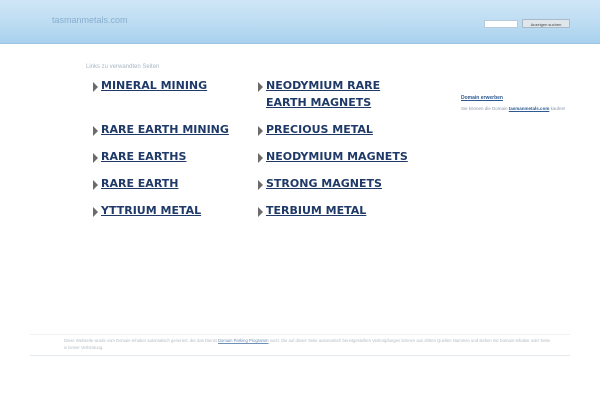  What do you see at coordinates (90, 20) in the screenshot?
I see `site-name: tasmanmetals.com` at bounding box center [90, 20].